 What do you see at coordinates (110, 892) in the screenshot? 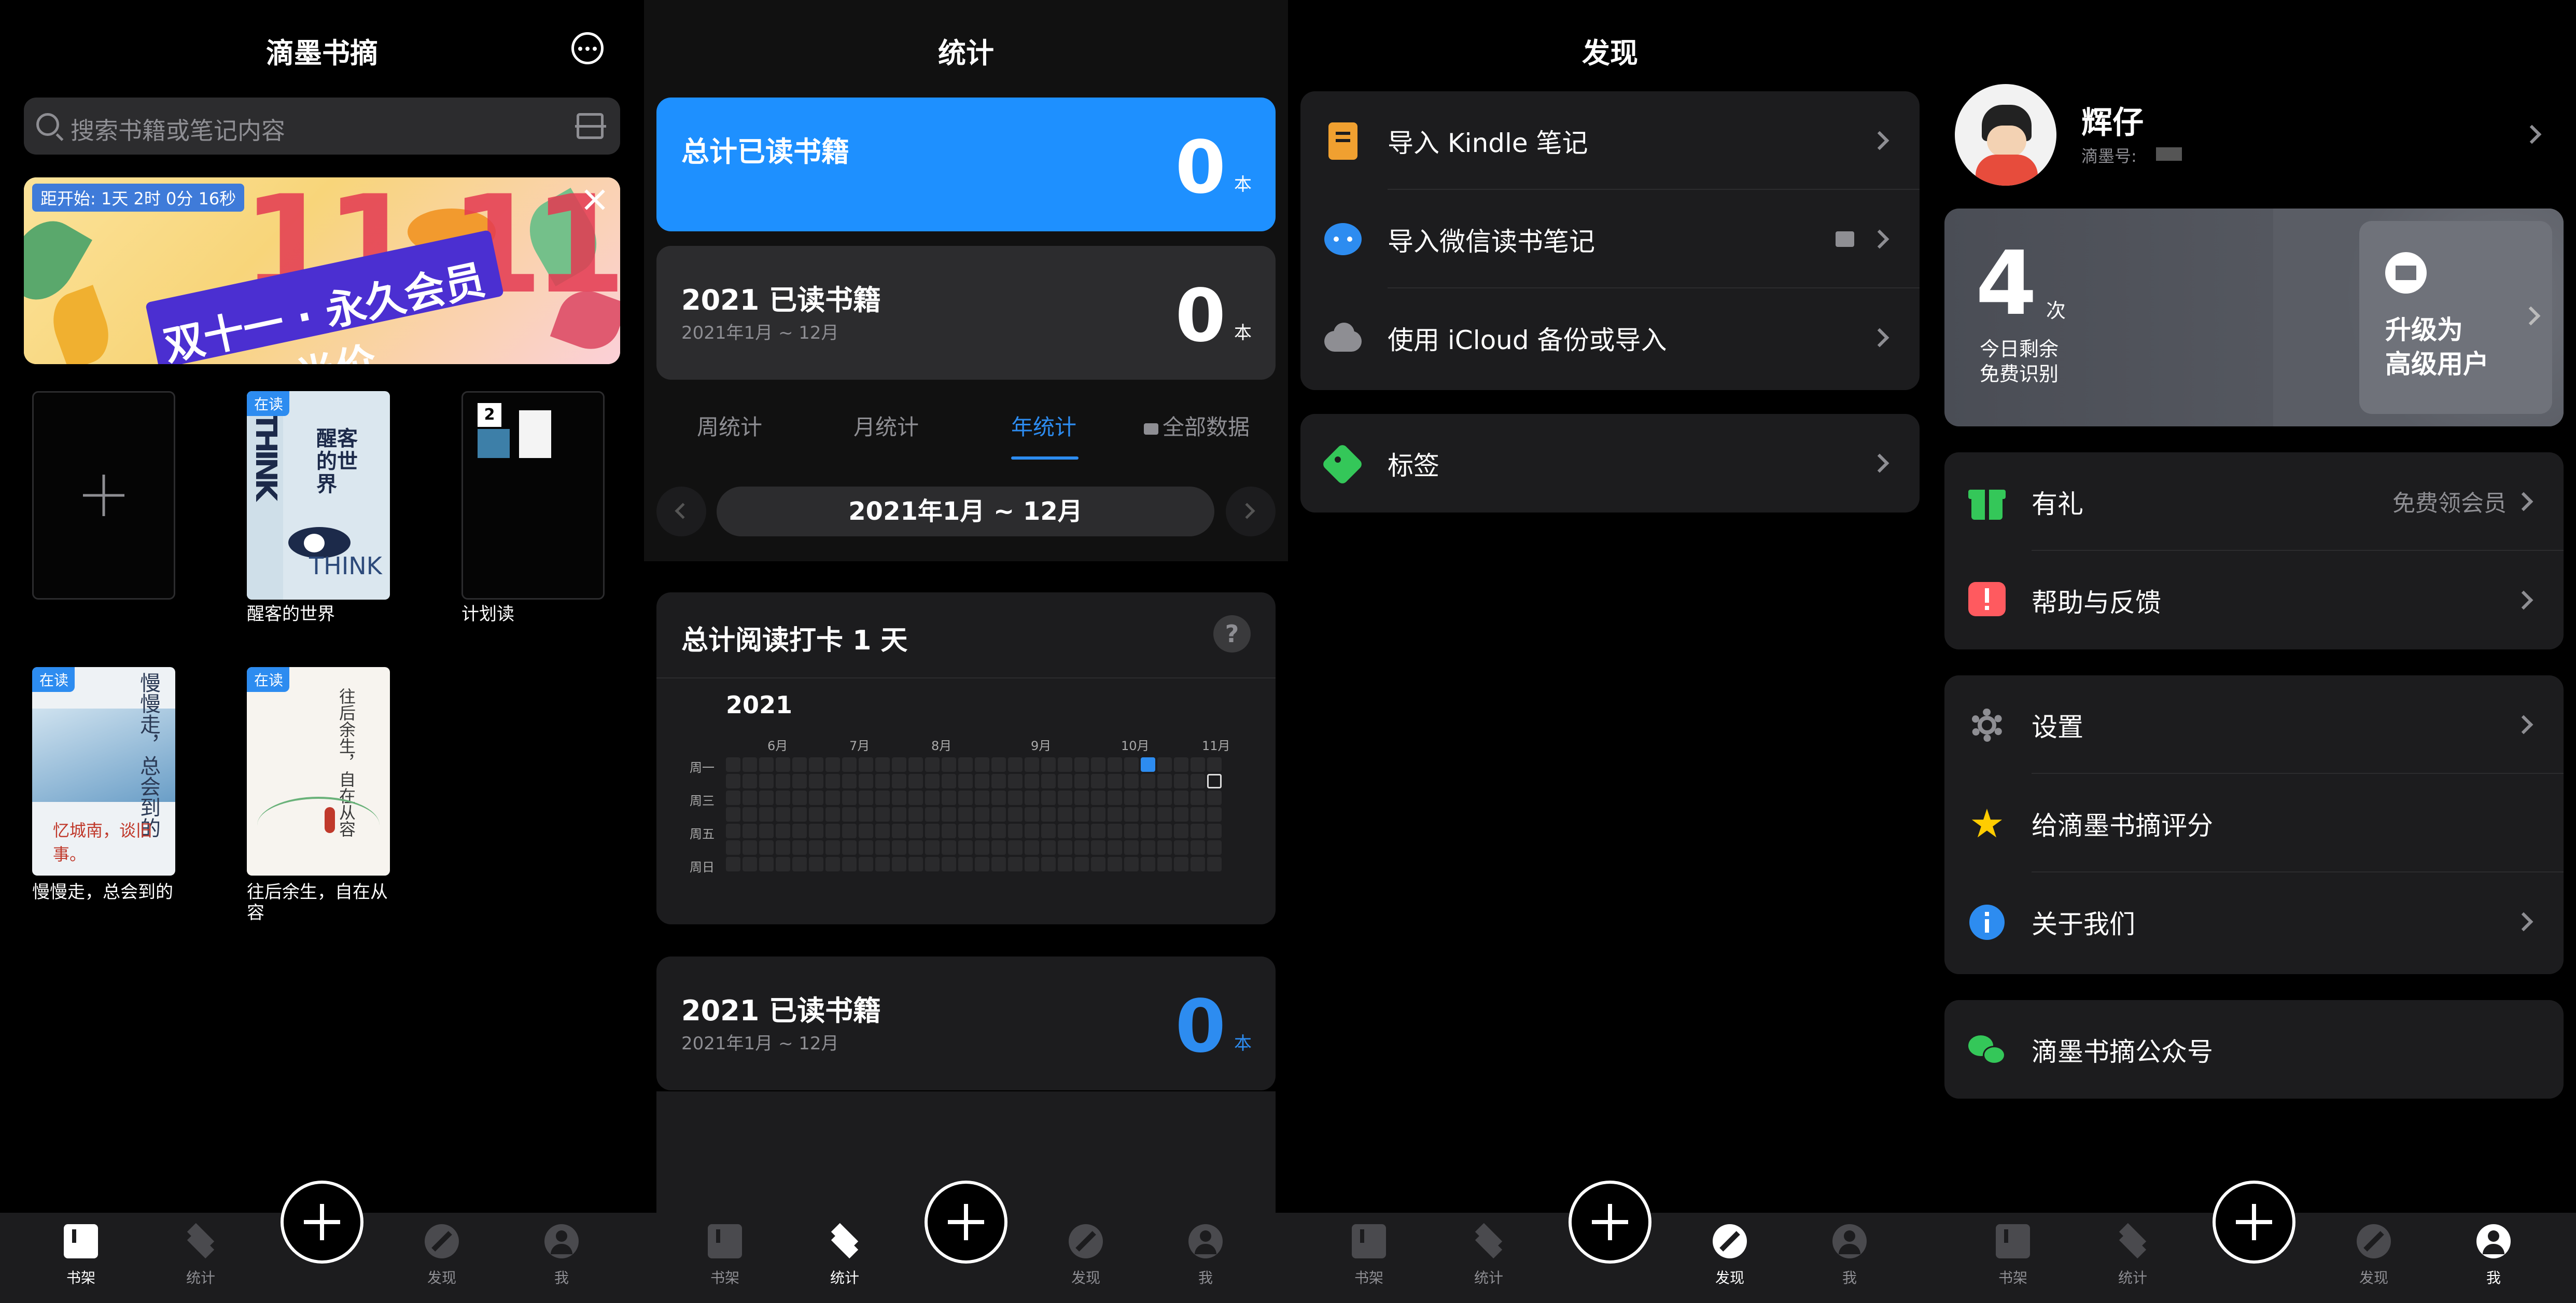
I see `book-label: 慢慢走，总会到的` at bounding box center [110, 892].